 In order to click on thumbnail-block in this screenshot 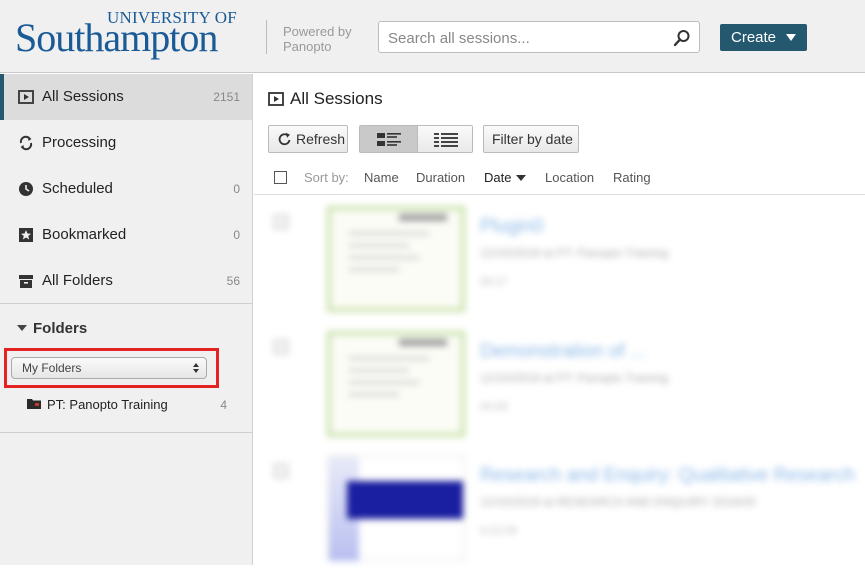, I will do `click(405, 500)`.